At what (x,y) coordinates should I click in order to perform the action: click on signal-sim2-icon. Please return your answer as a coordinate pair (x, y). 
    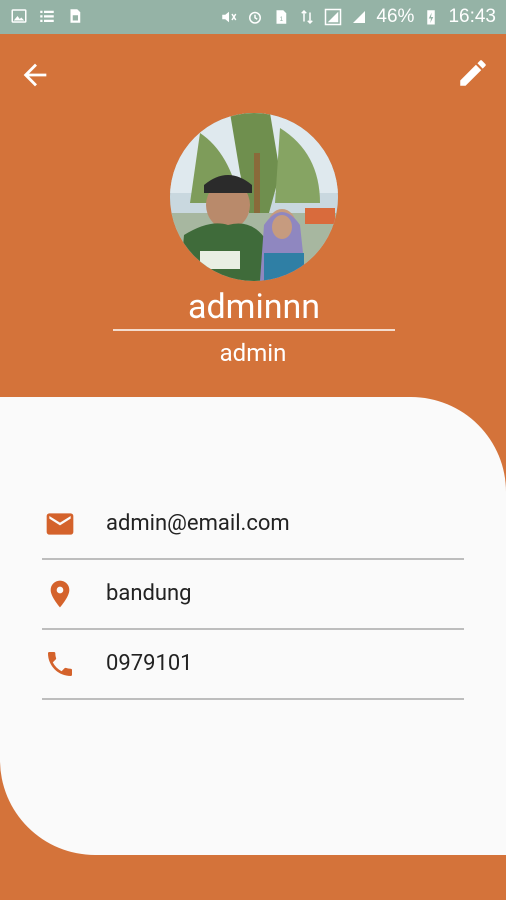
    Looking at the image, I should click on (359, 17).